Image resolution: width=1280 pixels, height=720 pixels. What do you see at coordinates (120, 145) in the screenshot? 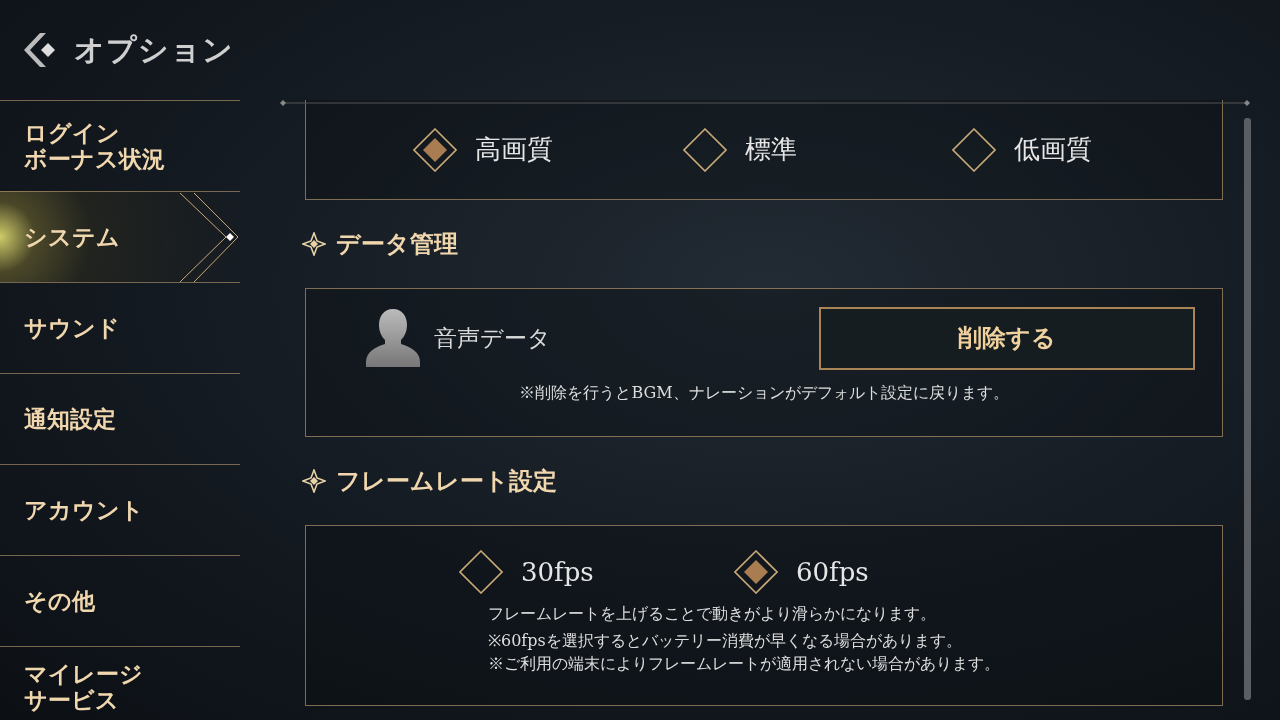
I see `sidebar-item: ログイン ボーナス状況` at bounding box center [120, 145].